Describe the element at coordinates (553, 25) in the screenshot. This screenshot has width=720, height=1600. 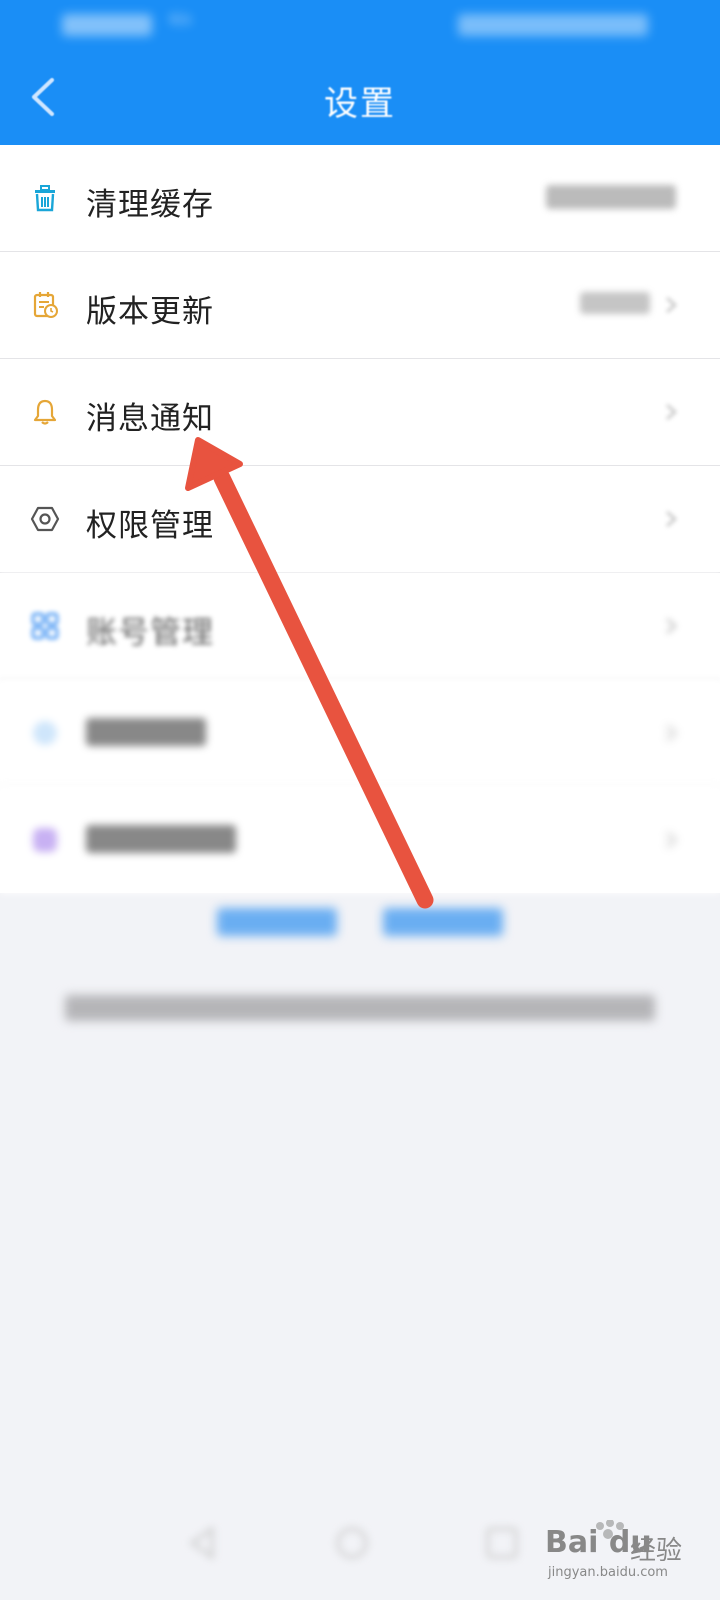
I see `battery-time-area` at that location.